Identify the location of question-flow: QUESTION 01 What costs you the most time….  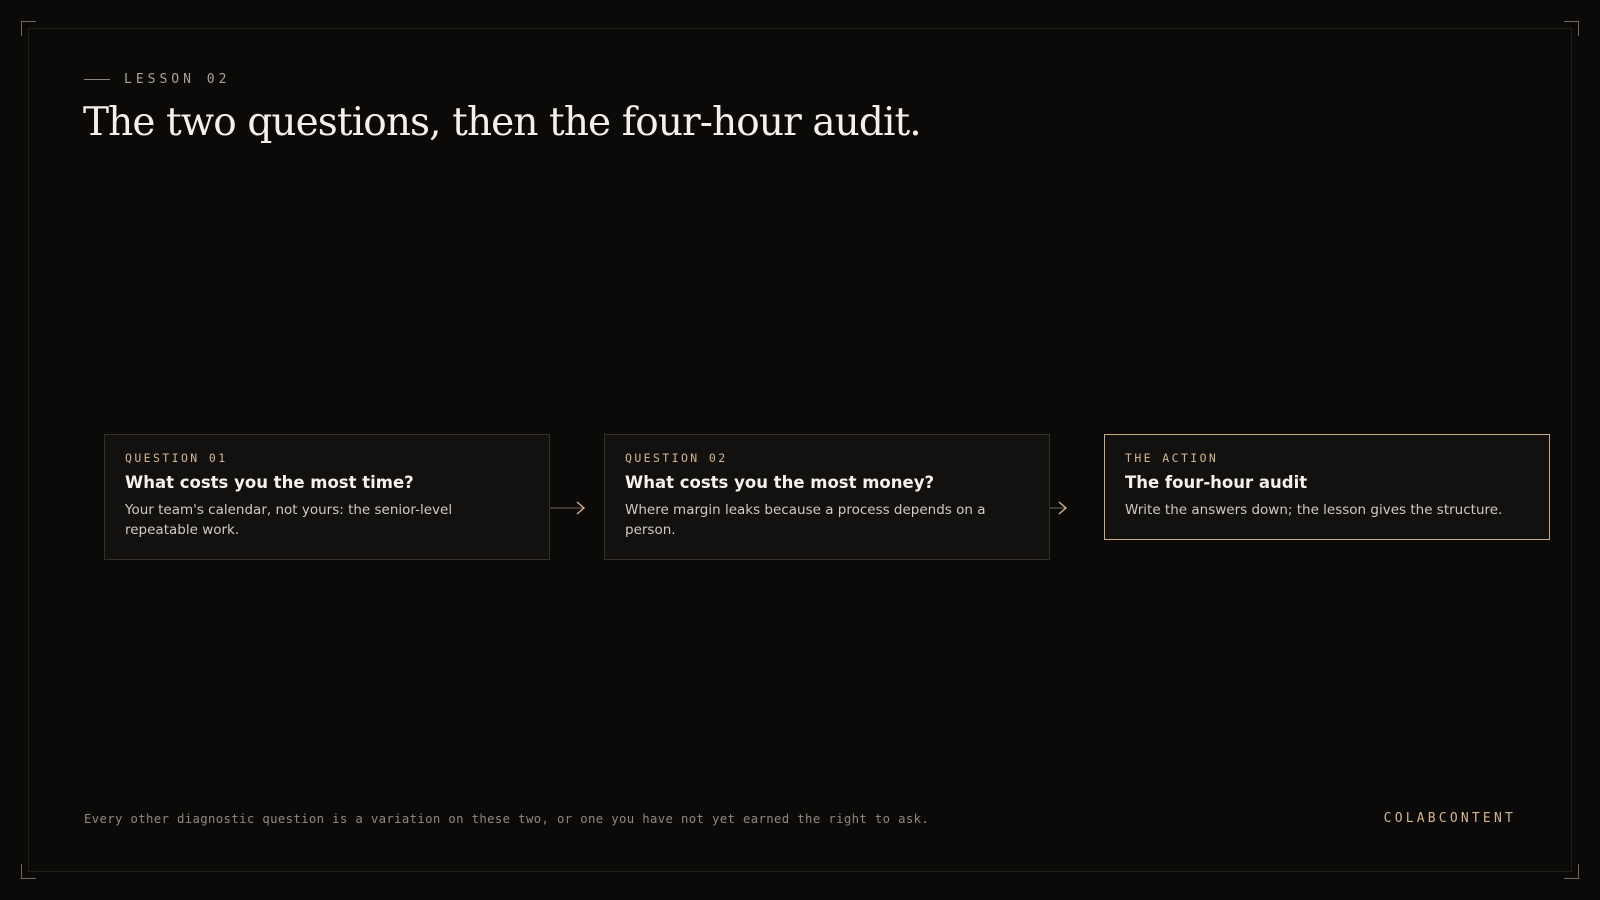
(827, 497).